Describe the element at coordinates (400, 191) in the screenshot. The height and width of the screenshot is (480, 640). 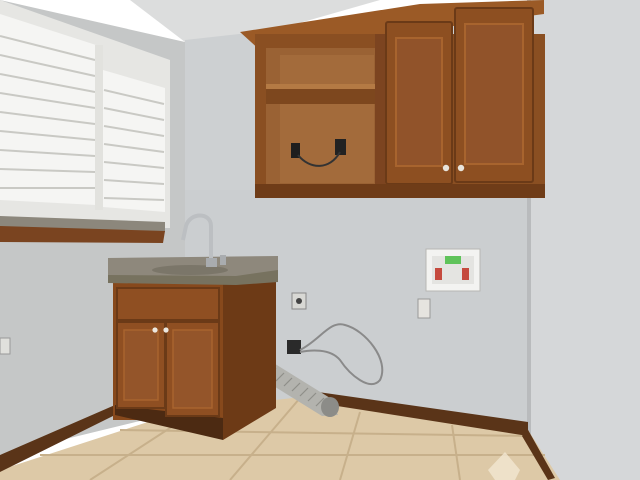
I see `upper-cabinet-bottom-rail` at that location.